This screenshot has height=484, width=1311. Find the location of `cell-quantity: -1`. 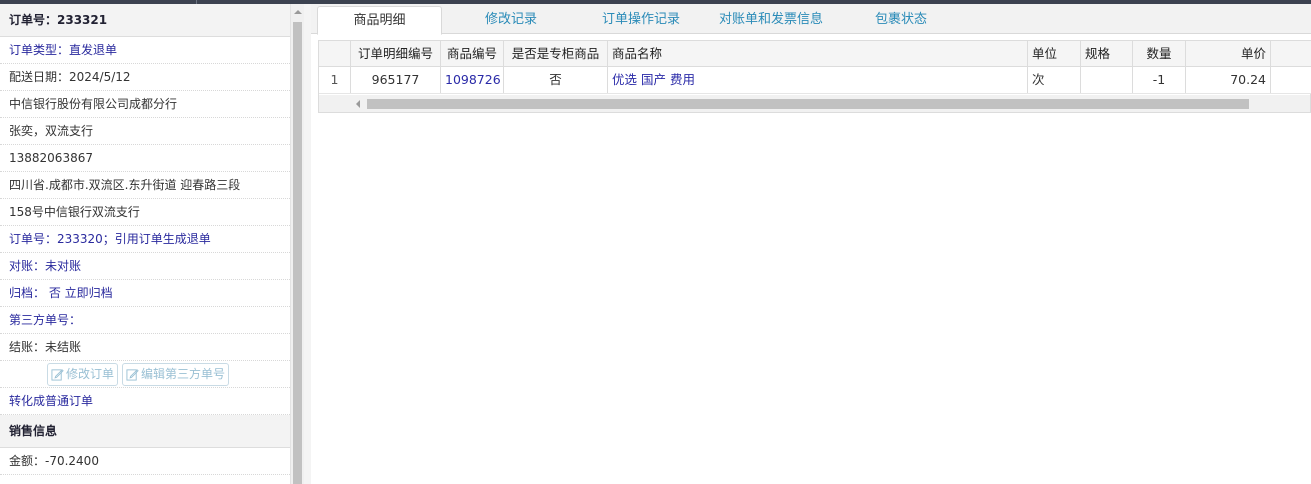

cell-quantity: -1 is located at coordinates (1159, 80).